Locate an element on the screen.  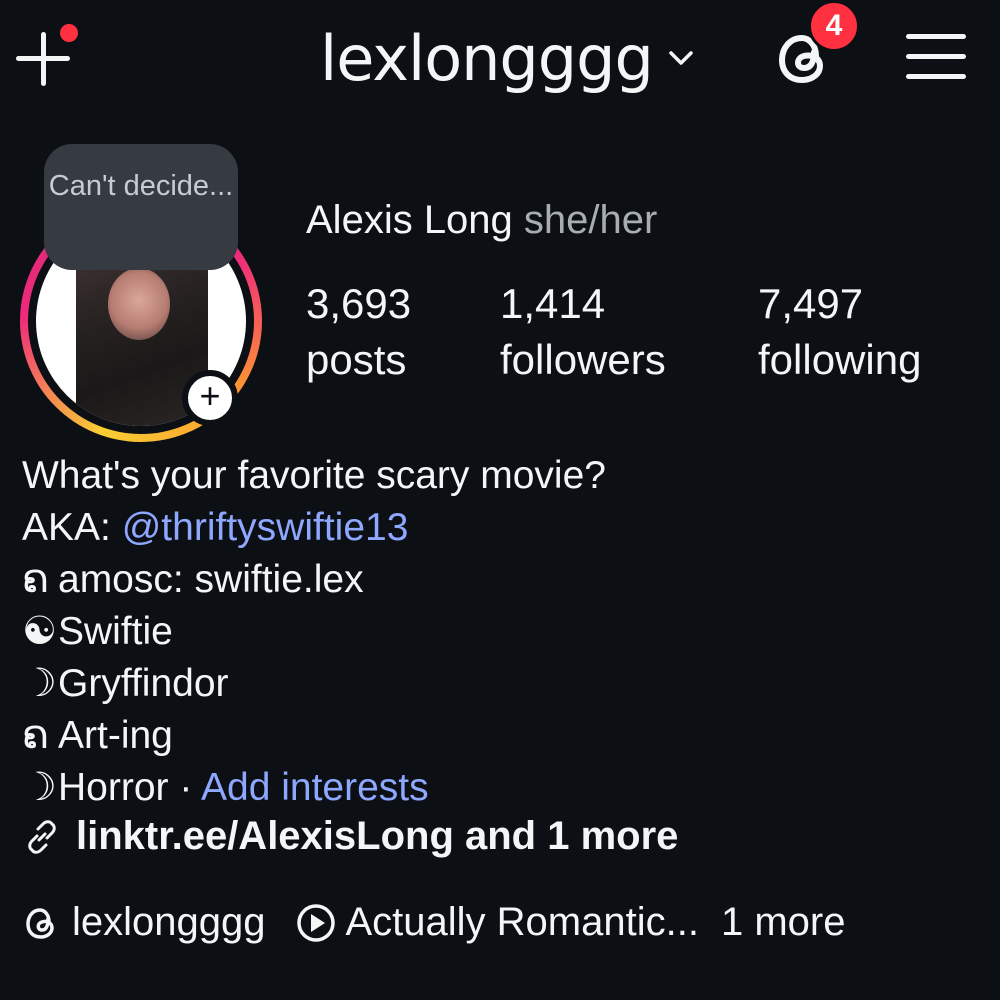
bio-line: AKA: @thriftyswiftie13 is located at coordinates (502, 528).